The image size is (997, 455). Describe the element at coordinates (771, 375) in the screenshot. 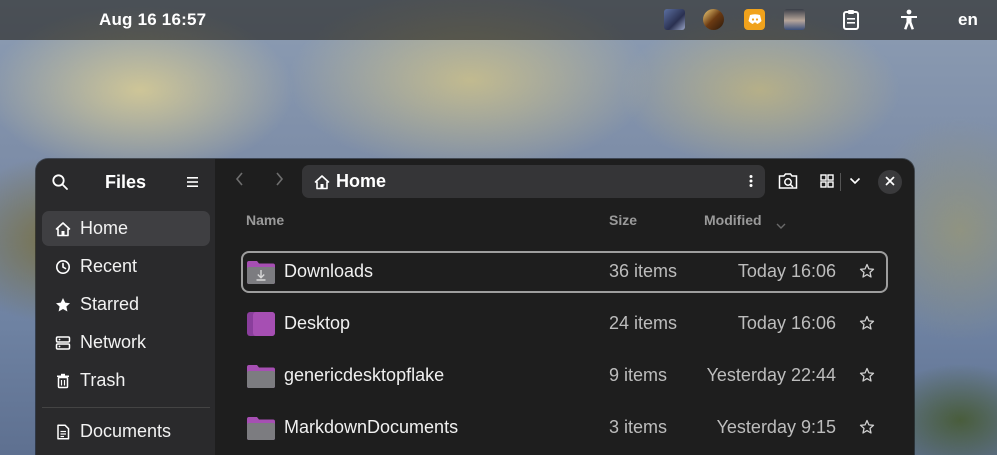

I see `file-modified: Yesterday 22:44` at that location.